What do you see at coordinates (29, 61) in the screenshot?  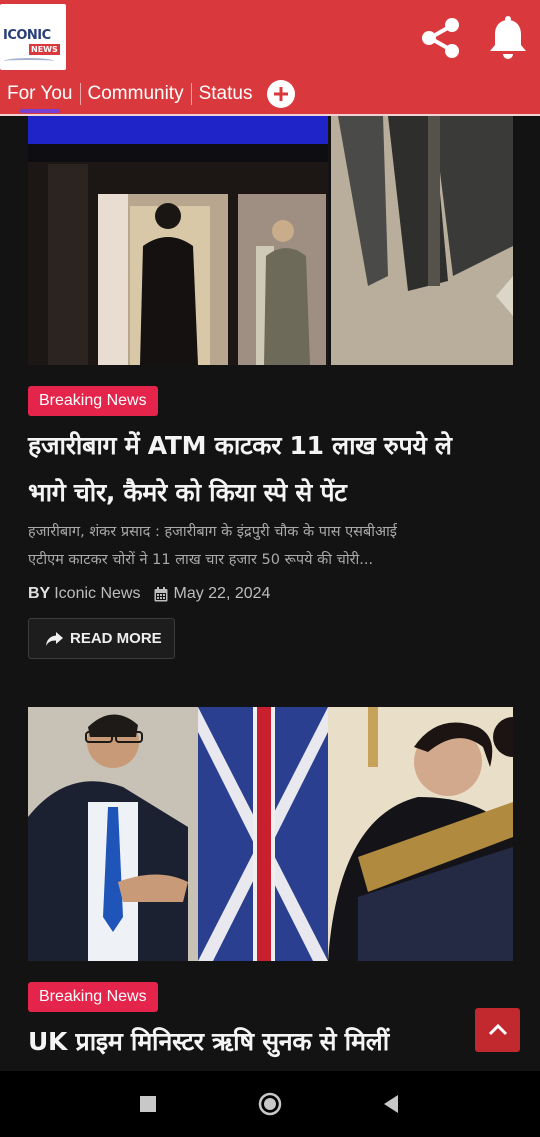 I see `logo-swoosh` at bounding box center [29, 61].